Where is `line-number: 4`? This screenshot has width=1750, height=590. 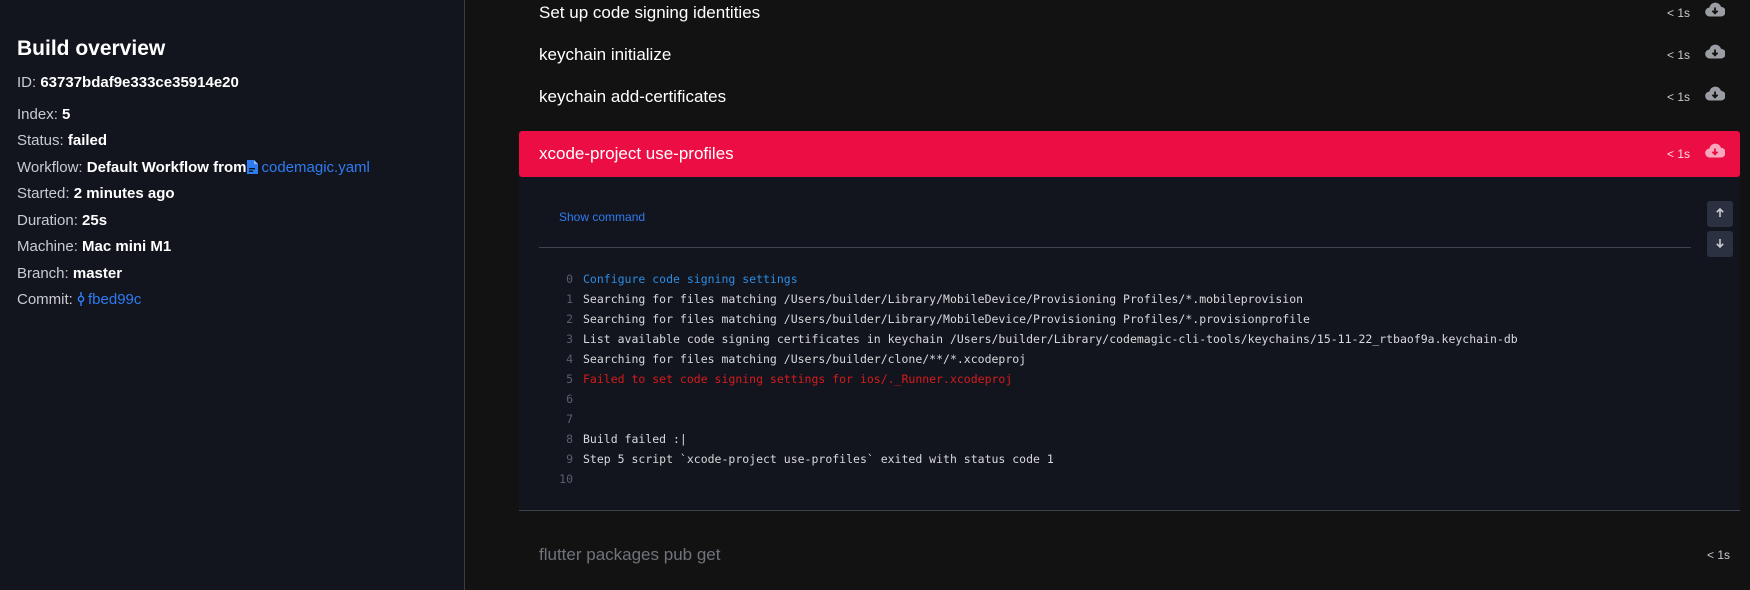
line-number: 4 is located at coordinates (569, 359).